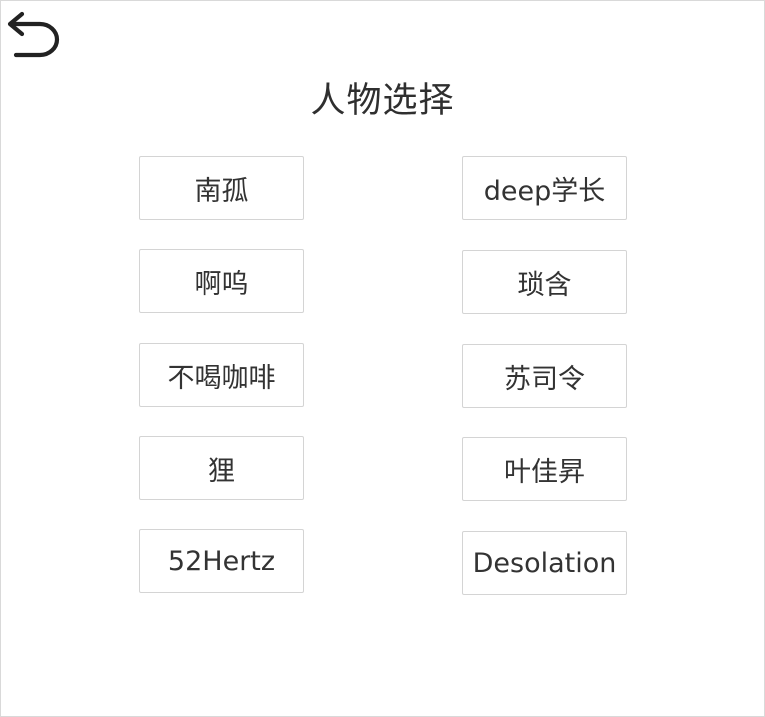 The width and height of the screenshot is (765, 717). What do you see at coordinates (221, 188) in the screenshot?
I see `character-option-nangu: 南孤` at bounding box center [221, 188].